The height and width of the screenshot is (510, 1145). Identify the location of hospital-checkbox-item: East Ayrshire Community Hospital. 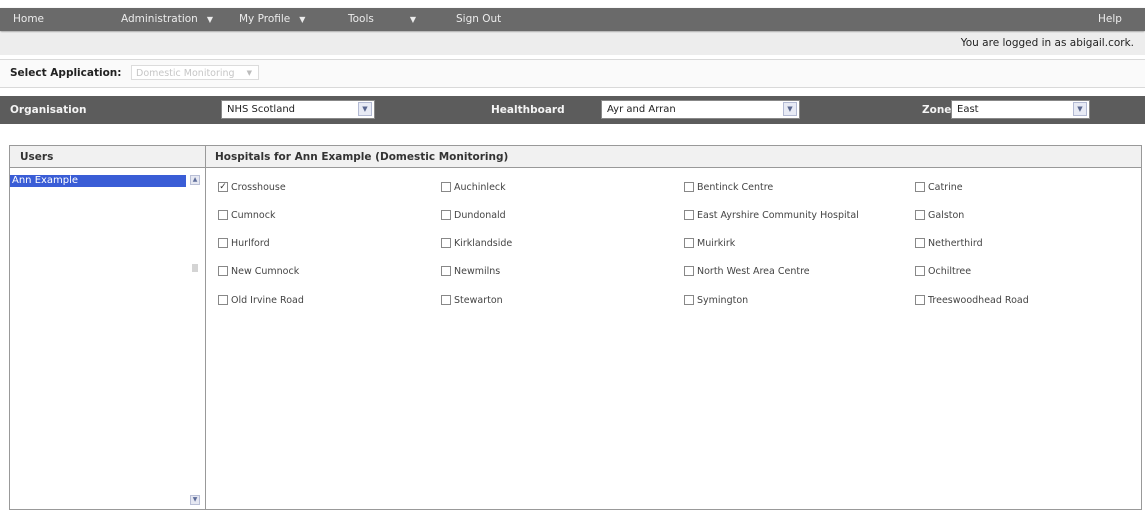
(771, 216).